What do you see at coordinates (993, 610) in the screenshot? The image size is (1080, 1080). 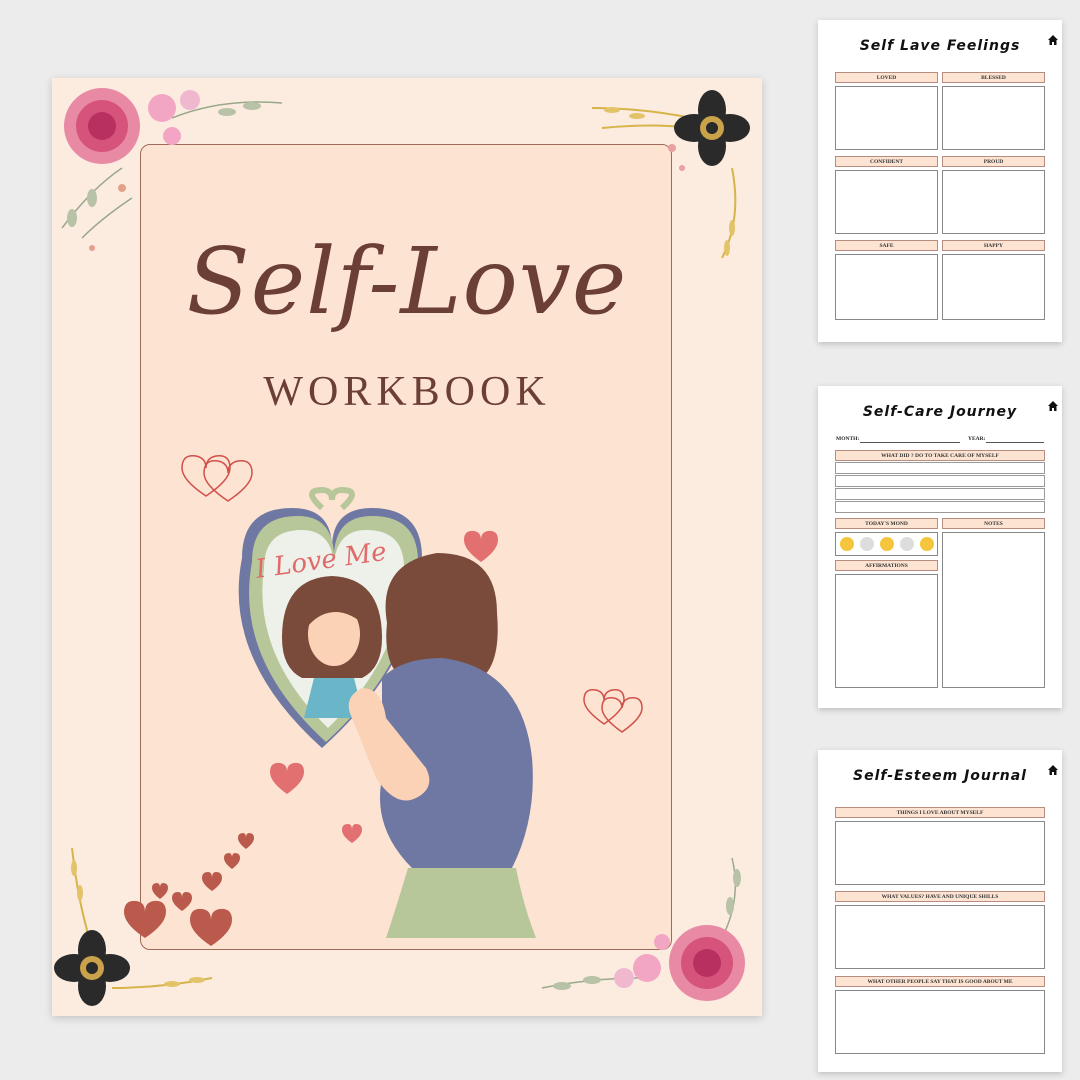 I see `notes-box` at bounding box center [993, 610].